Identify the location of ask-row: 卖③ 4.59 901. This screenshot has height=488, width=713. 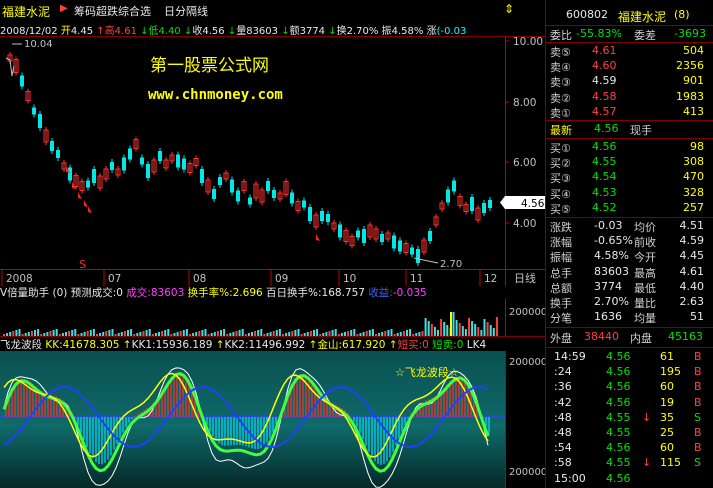
(630, 81).